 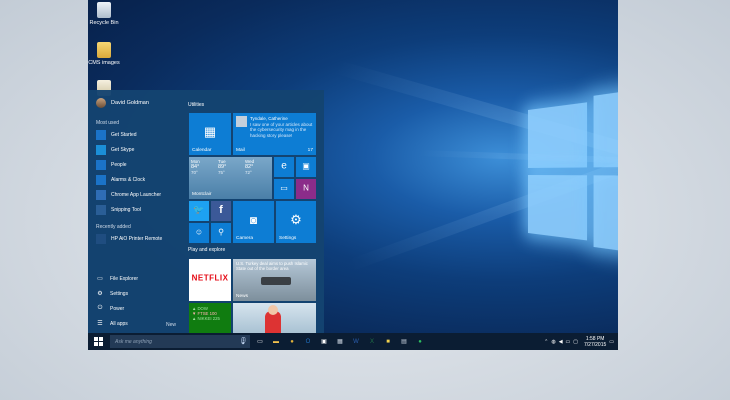 I want to click on facebook-icon: f, so click(x=221, y=210).